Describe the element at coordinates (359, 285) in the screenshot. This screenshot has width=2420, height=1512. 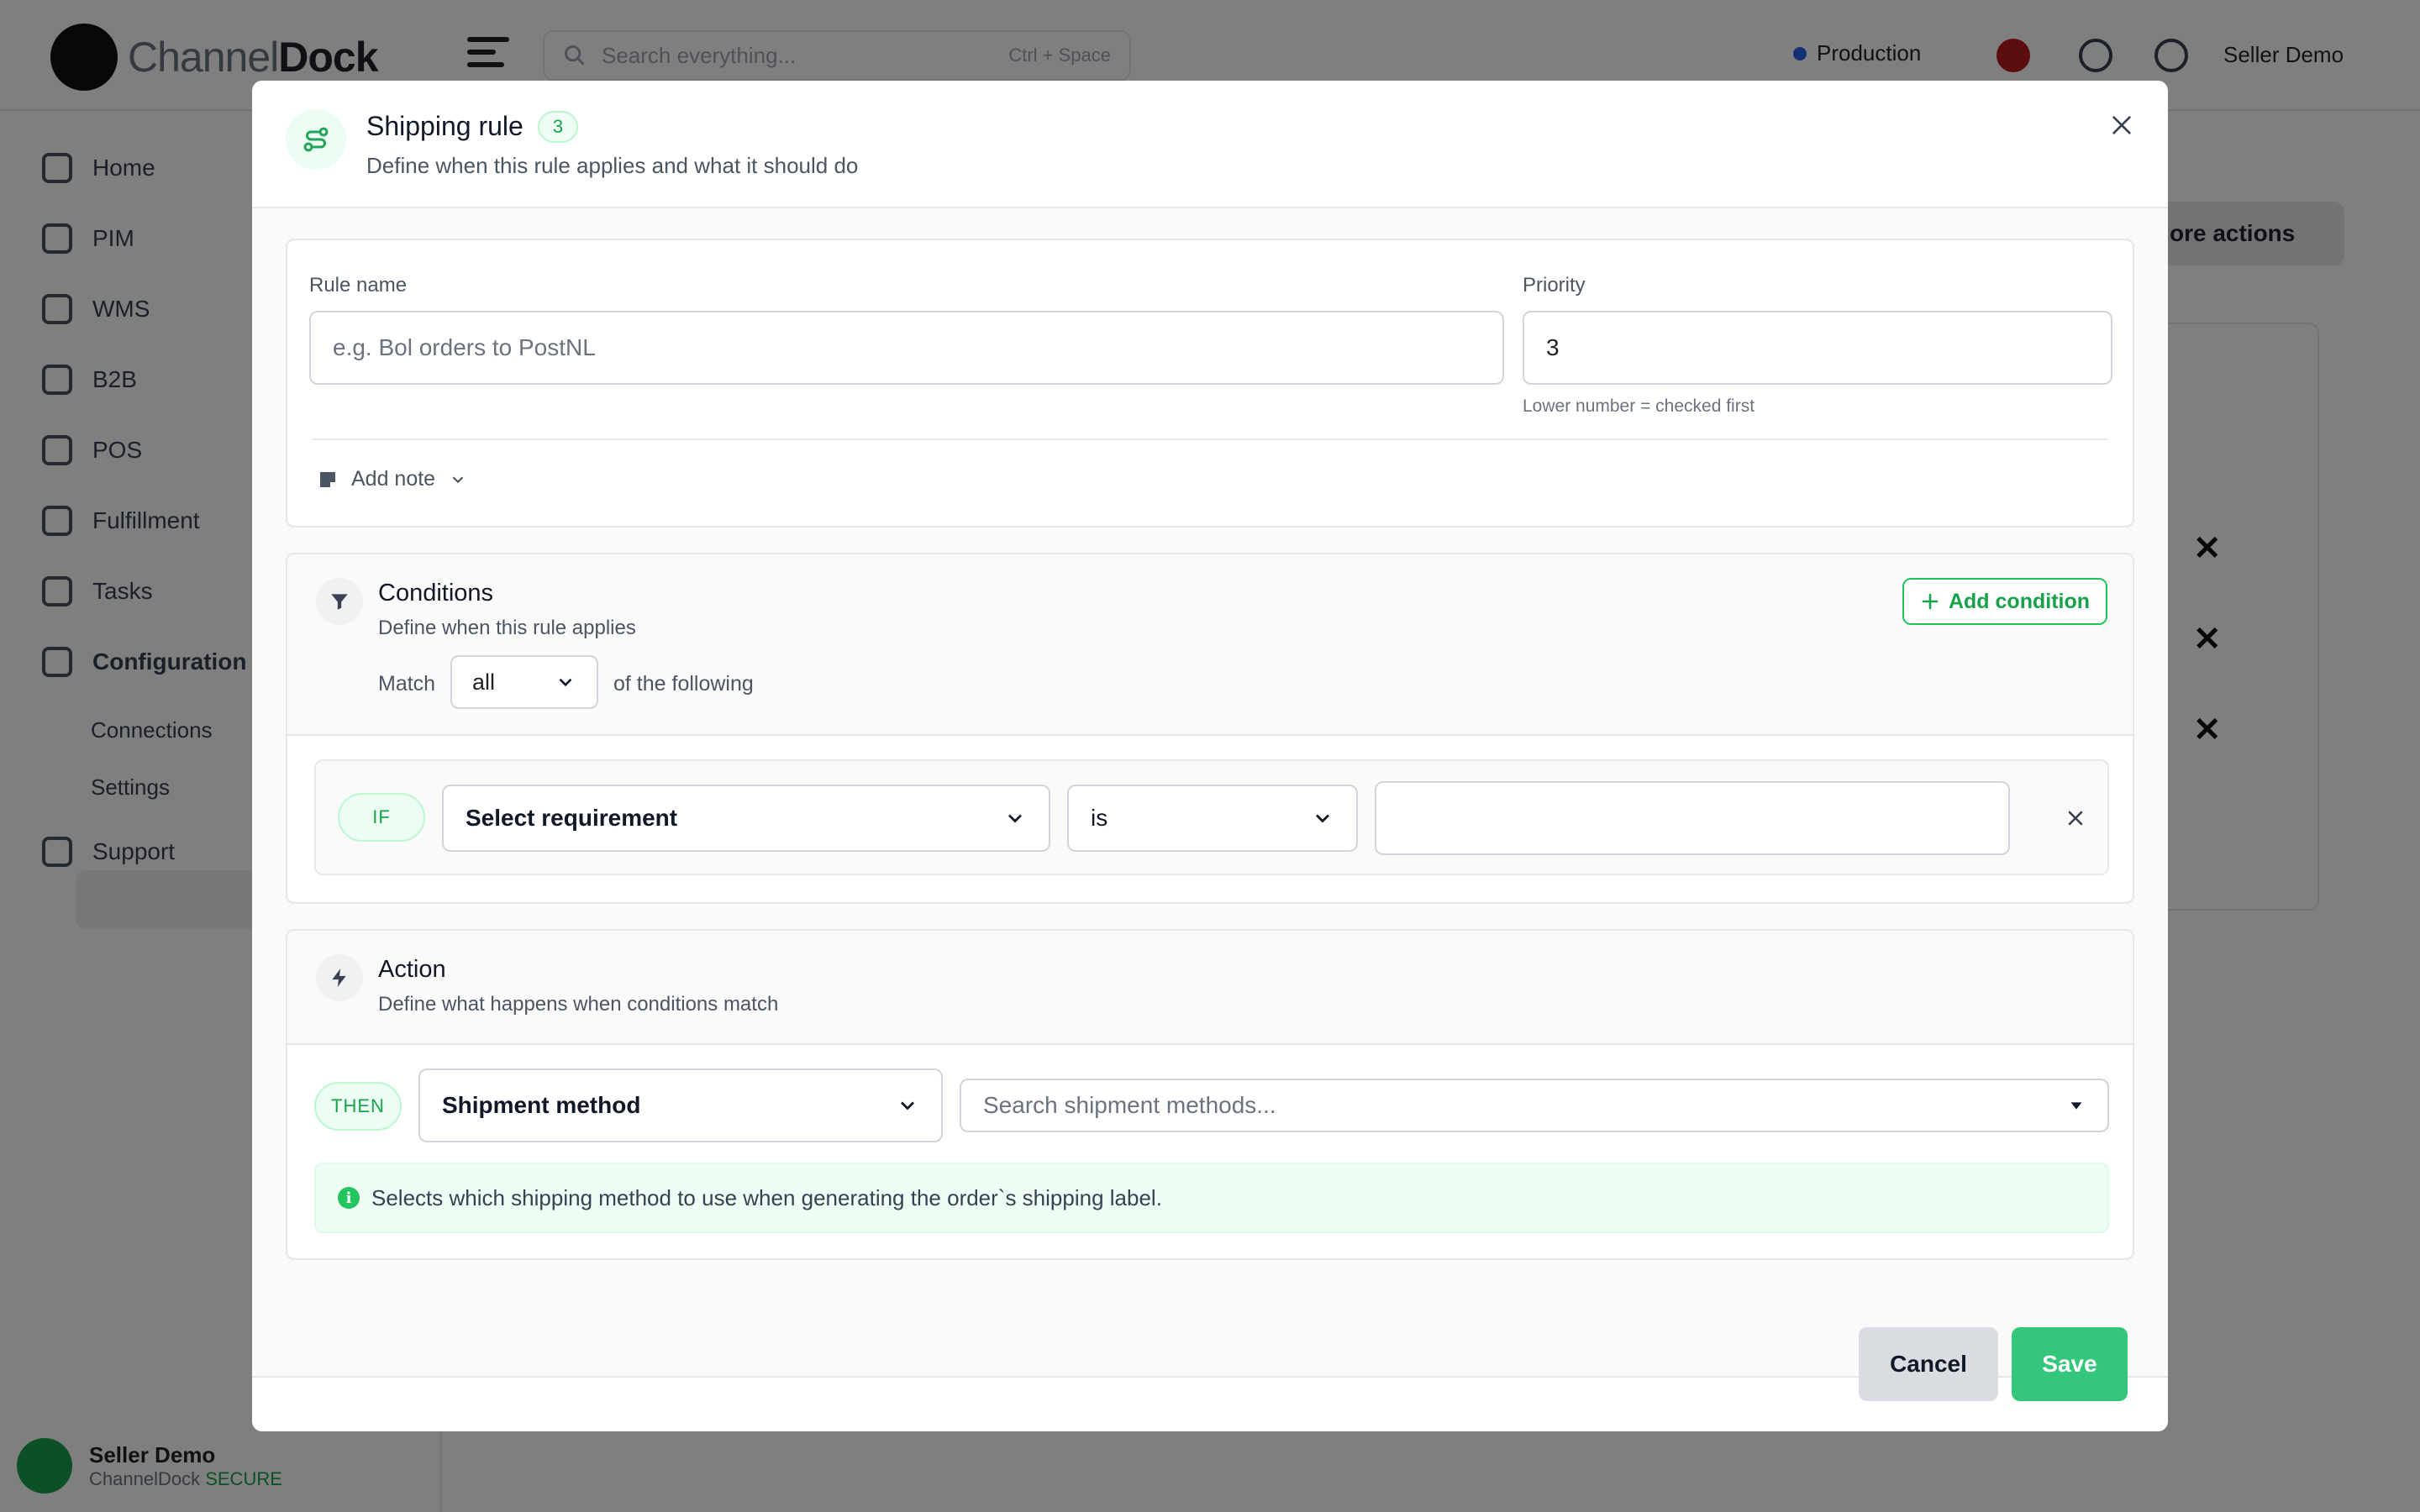
I see `rule-name-label: Rule name` at that location.